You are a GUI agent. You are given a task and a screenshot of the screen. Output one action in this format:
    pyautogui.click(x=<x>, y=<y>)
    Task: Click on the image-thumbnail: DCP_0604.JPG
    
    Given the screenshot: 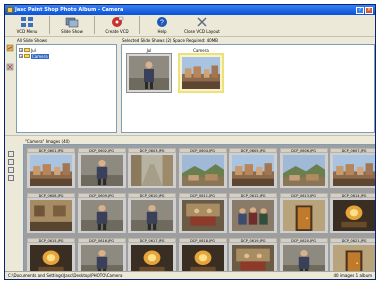 What is the action you would take?
    pyautogui.click(x=202, y=168)
    